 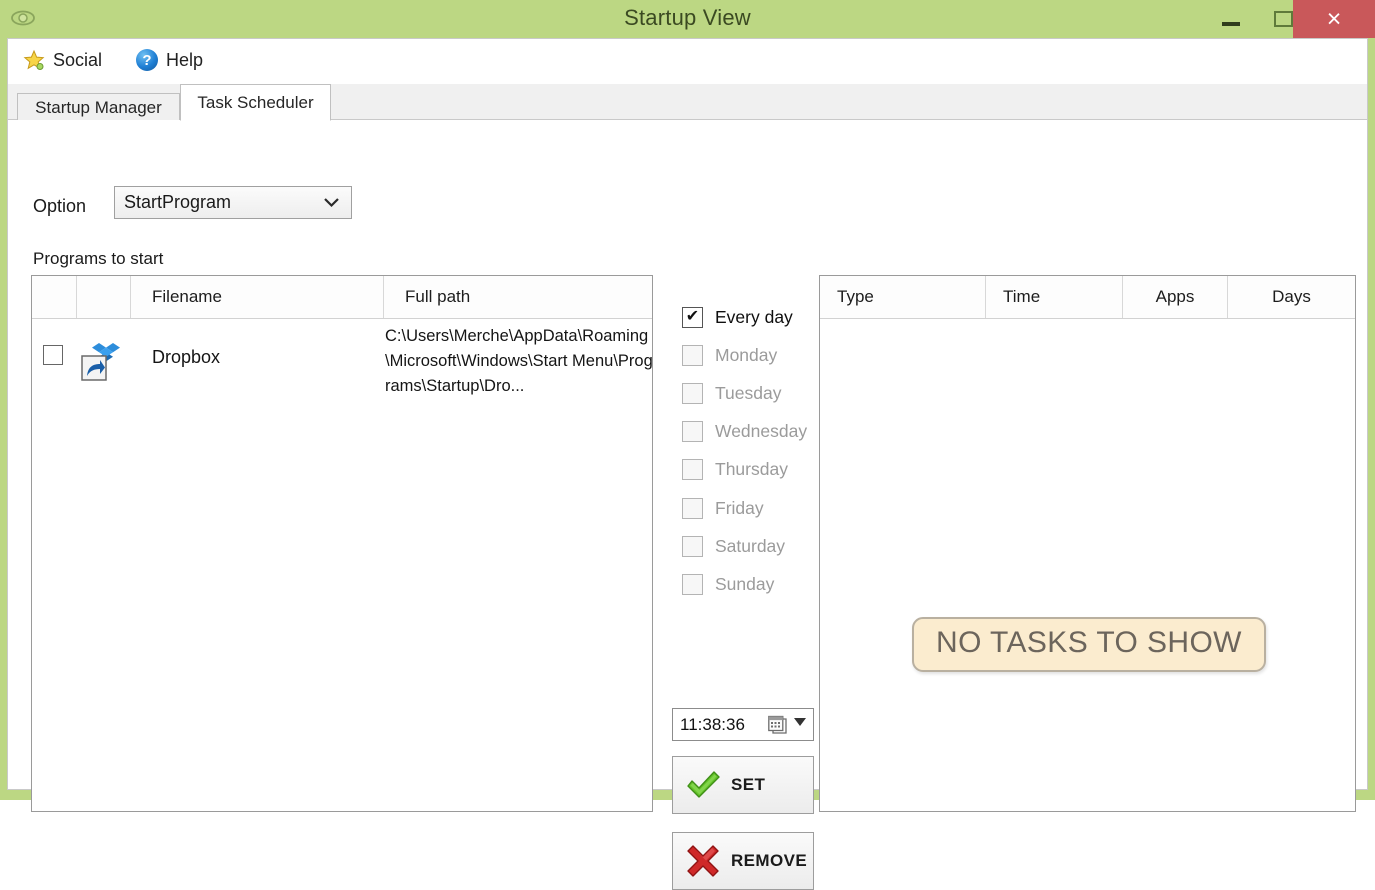 I want to click on row-filename: Dropbox, so click(x=186, y=357).